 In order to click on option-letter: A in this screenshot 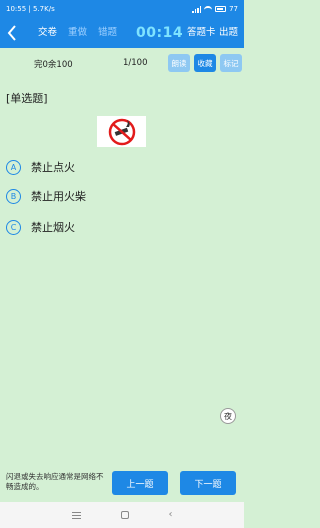, I will do `click(13, 167)`.